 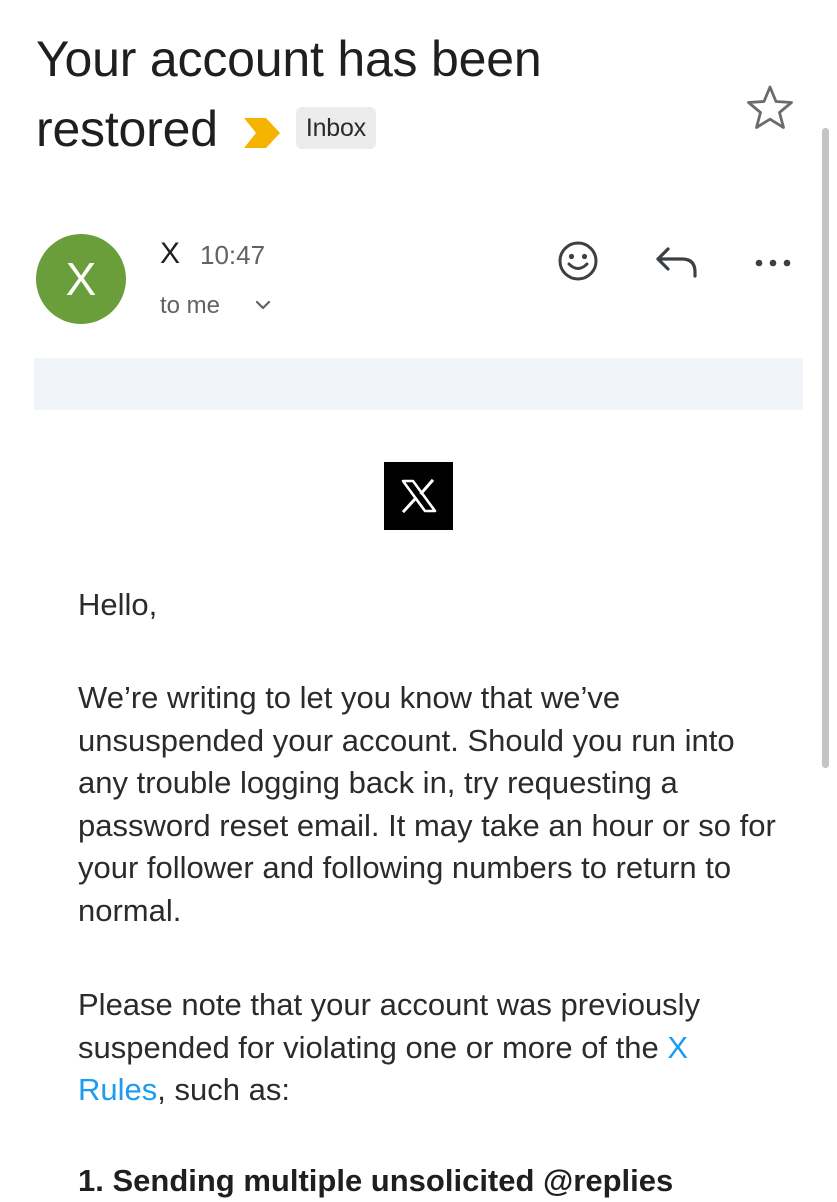 What do you see at coordinates (376, 1180) in the screenshot?
I see `list-item-1: 1. Sending multiple unsolicited @replies` at bounding box center [376, 1180].